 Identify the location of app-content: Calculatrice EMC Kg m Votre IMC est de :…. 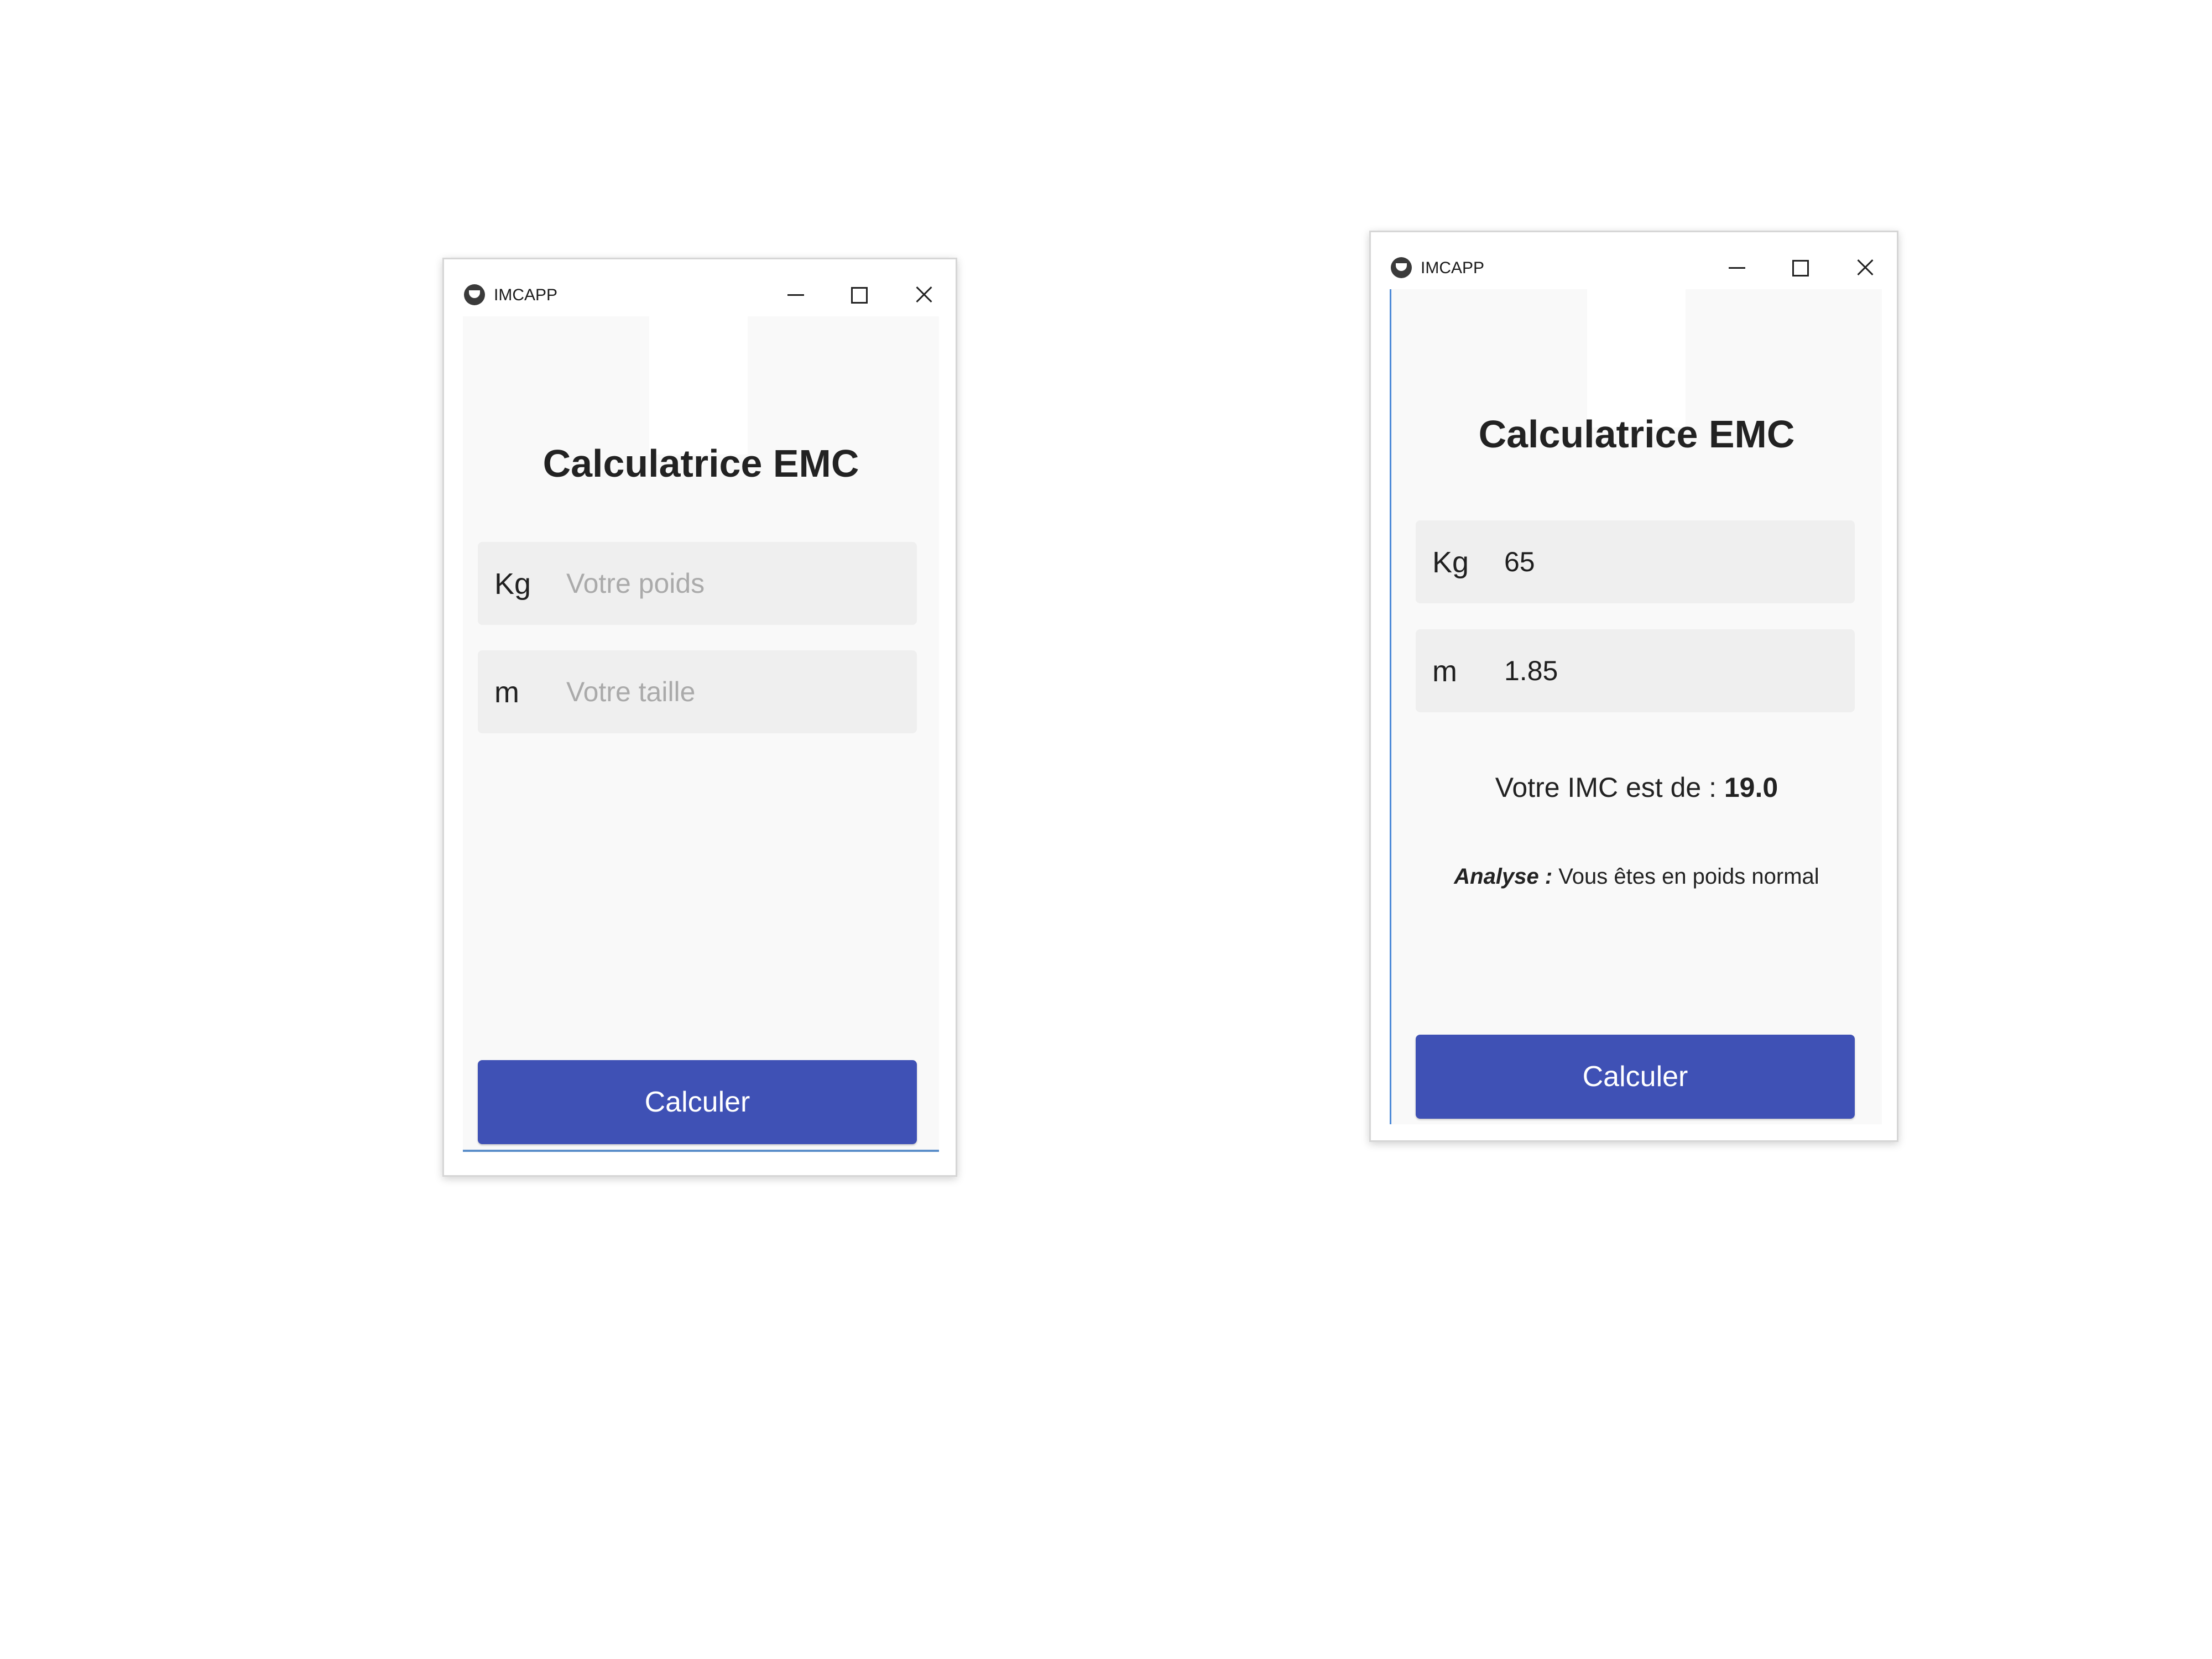
(1636, 707).